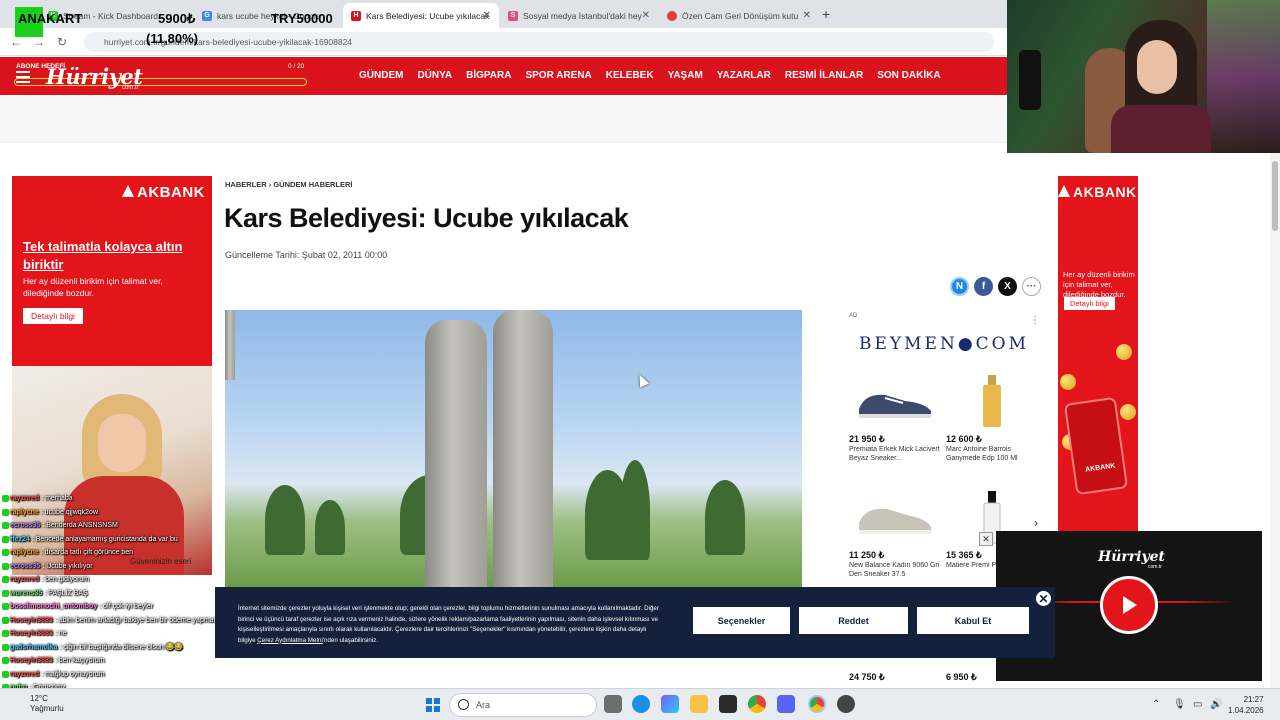  Describe the element at coordinates (826, 14) in the screenshot. I see `new-tab-icon: +` at that location.